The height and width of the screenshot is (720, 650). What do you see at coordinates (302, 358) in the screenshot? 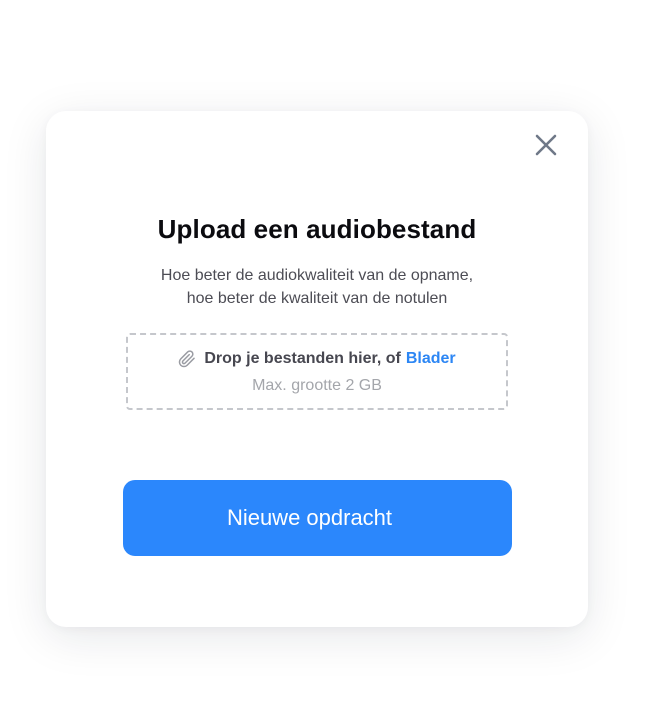
I see `drop-text: Drop je bestanden hier, of` at bounding box center [302, 358].